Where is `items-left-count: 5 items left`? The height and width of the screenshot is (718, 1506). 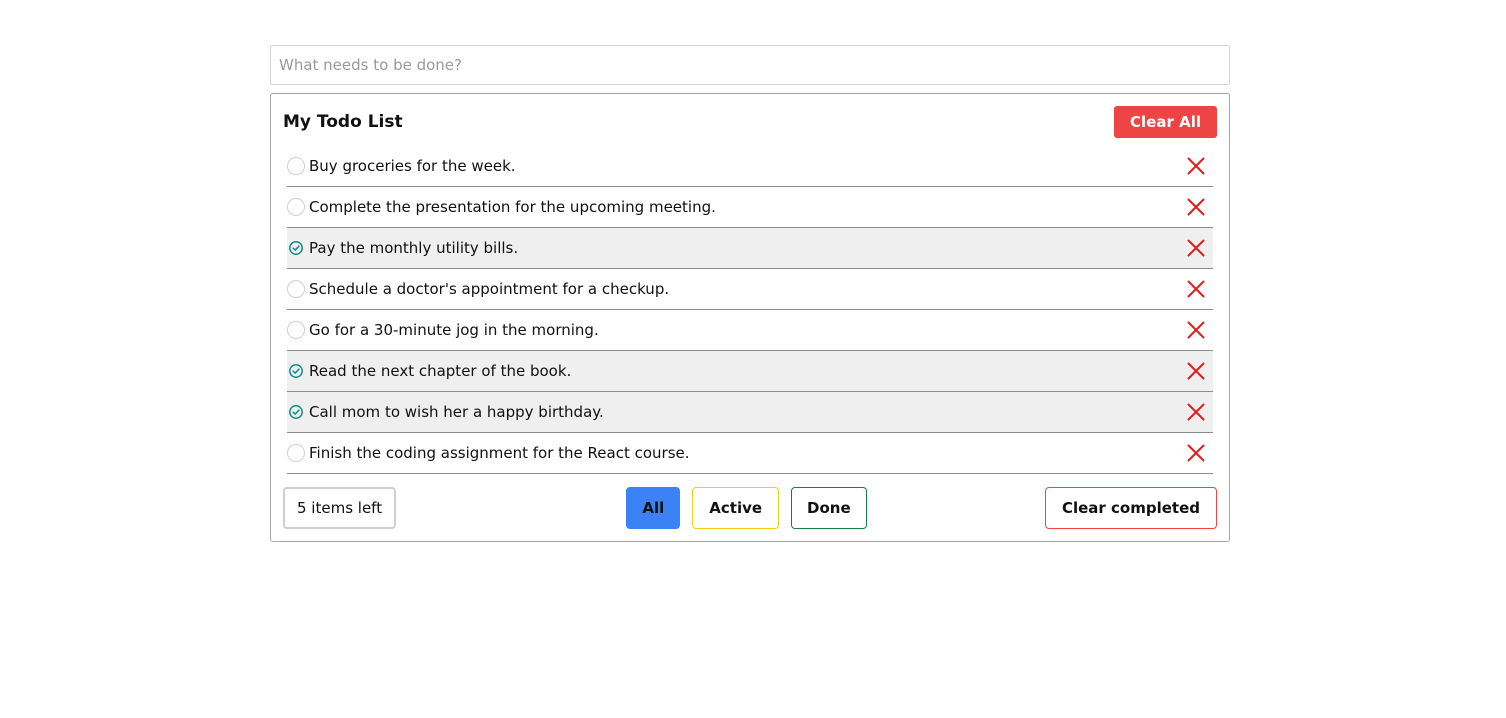
items-left-count: 5 items left is located at coordinates (340, 508).